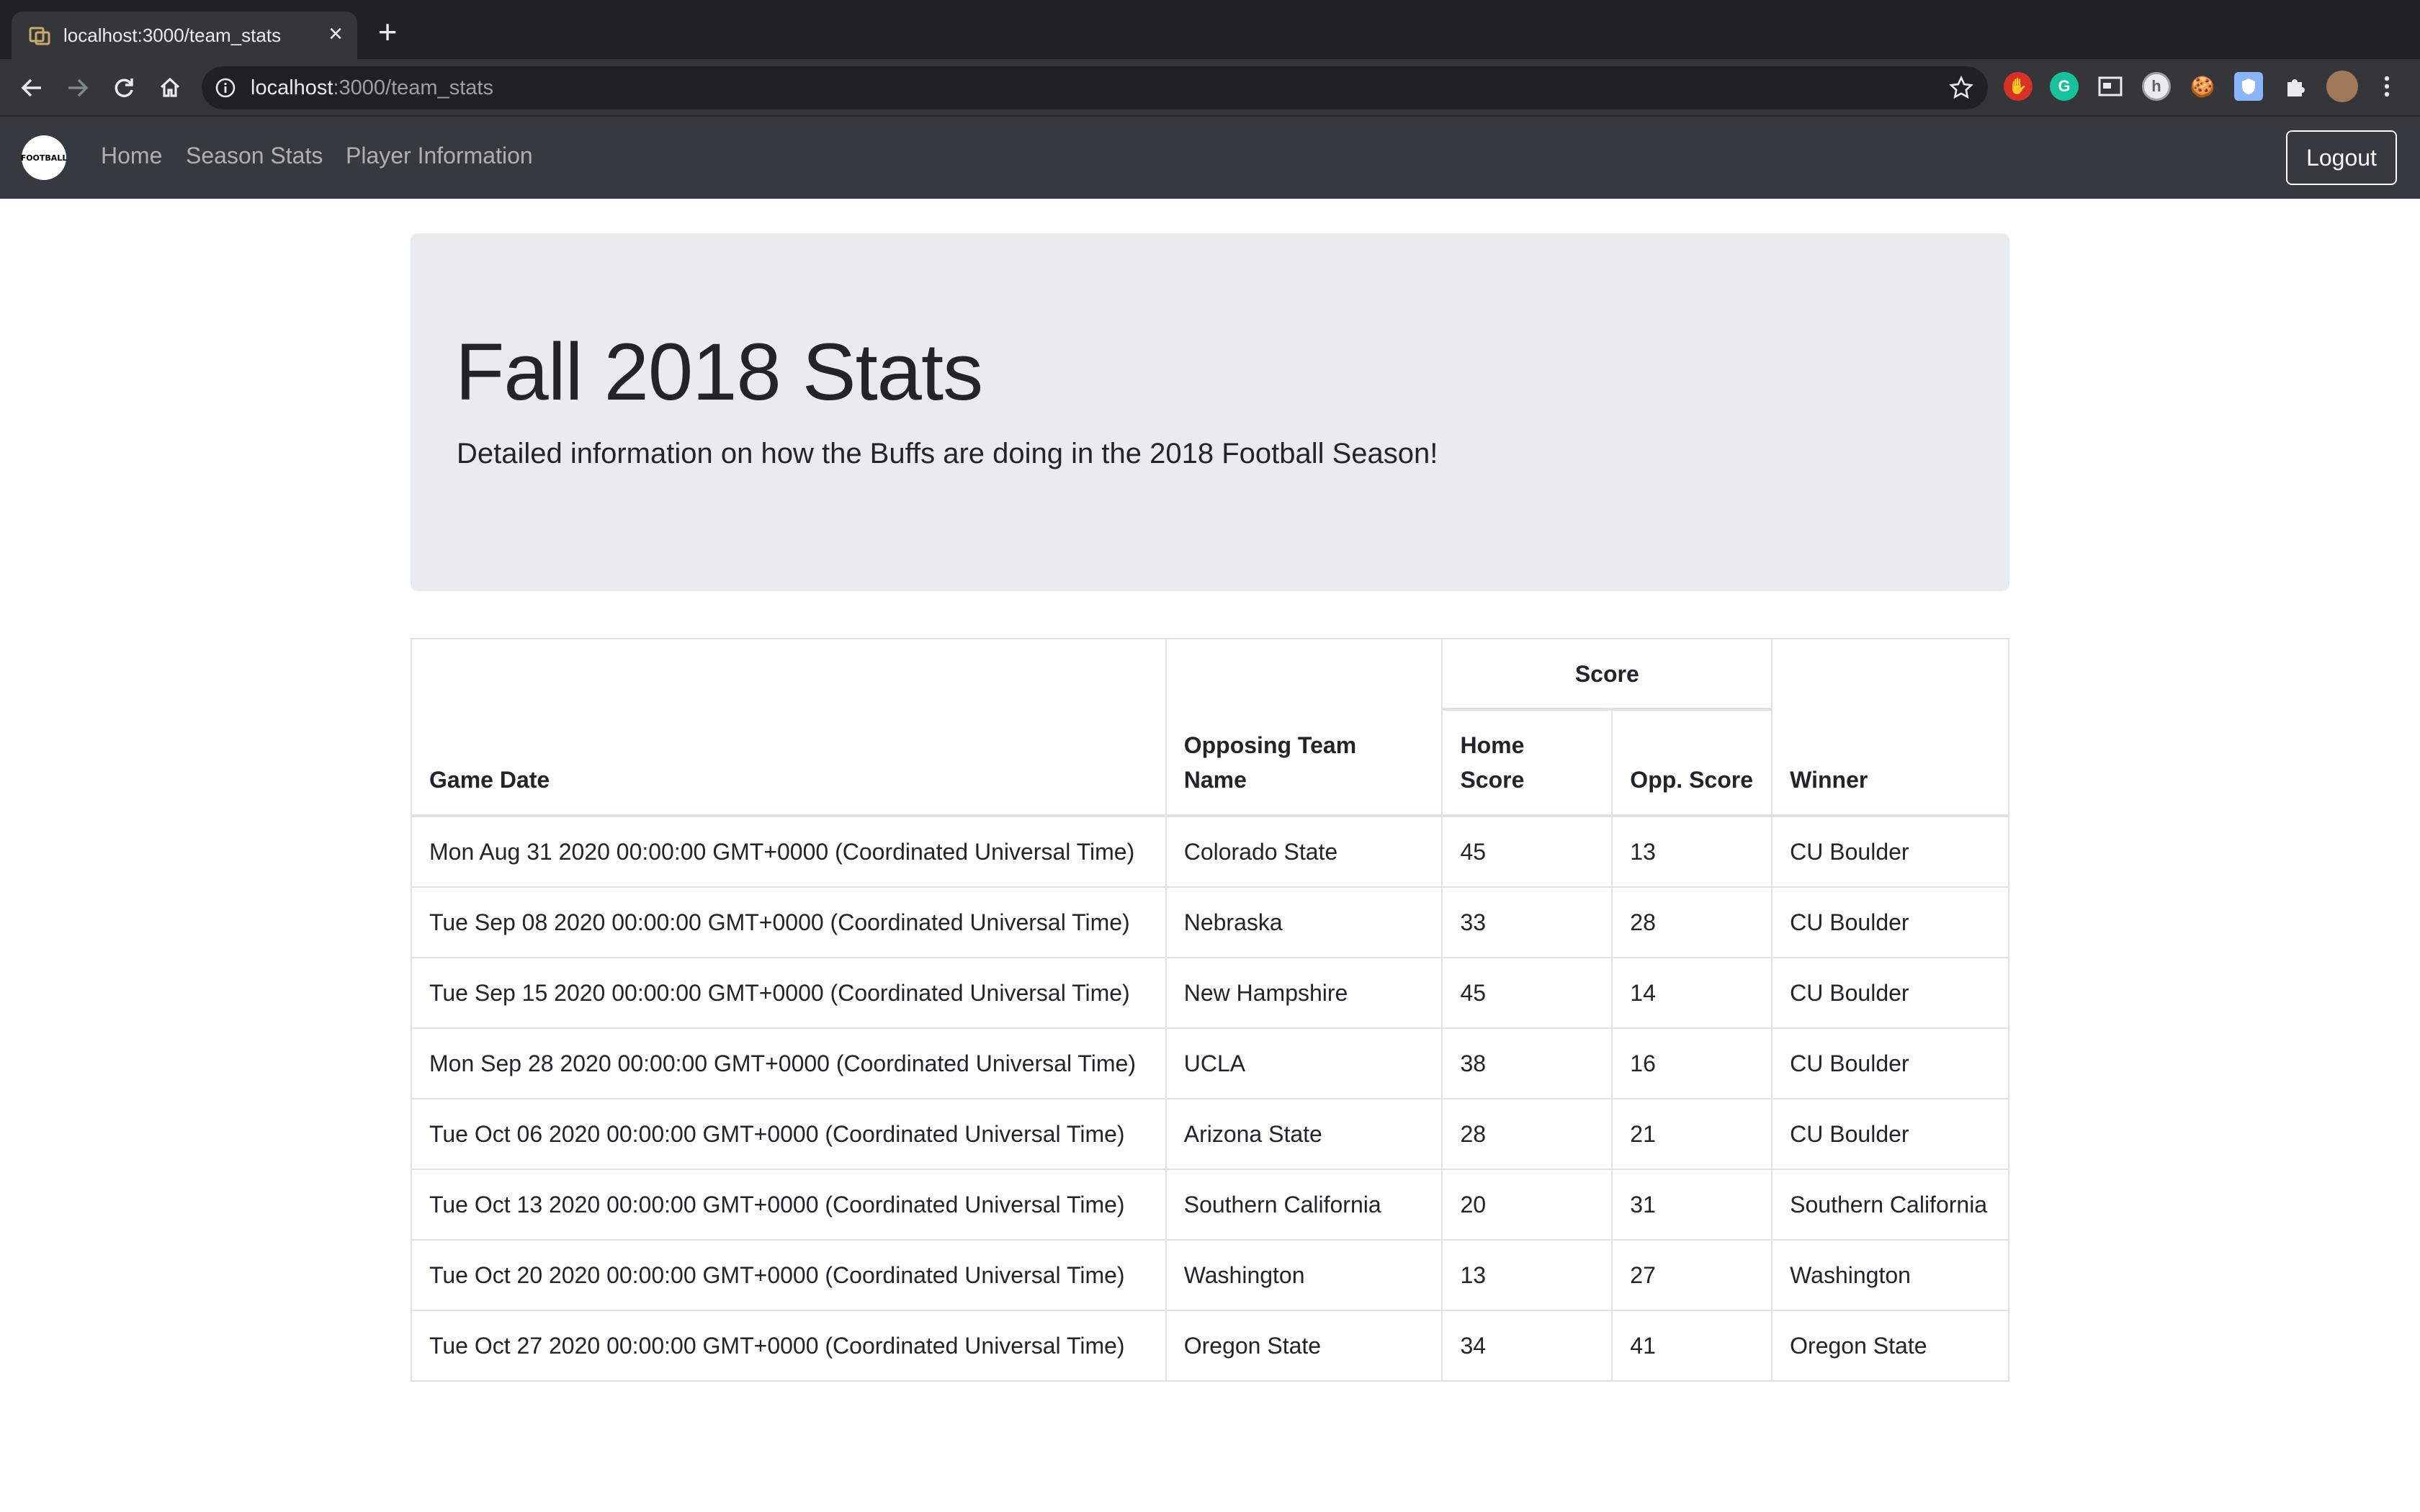 The width and height of the screenshot is (2420, 1512). What do you see at coordinates (1304, 922) in the screenshot?
I see `cell-opponent: Nebraska` at bounding box center [1304, 922].